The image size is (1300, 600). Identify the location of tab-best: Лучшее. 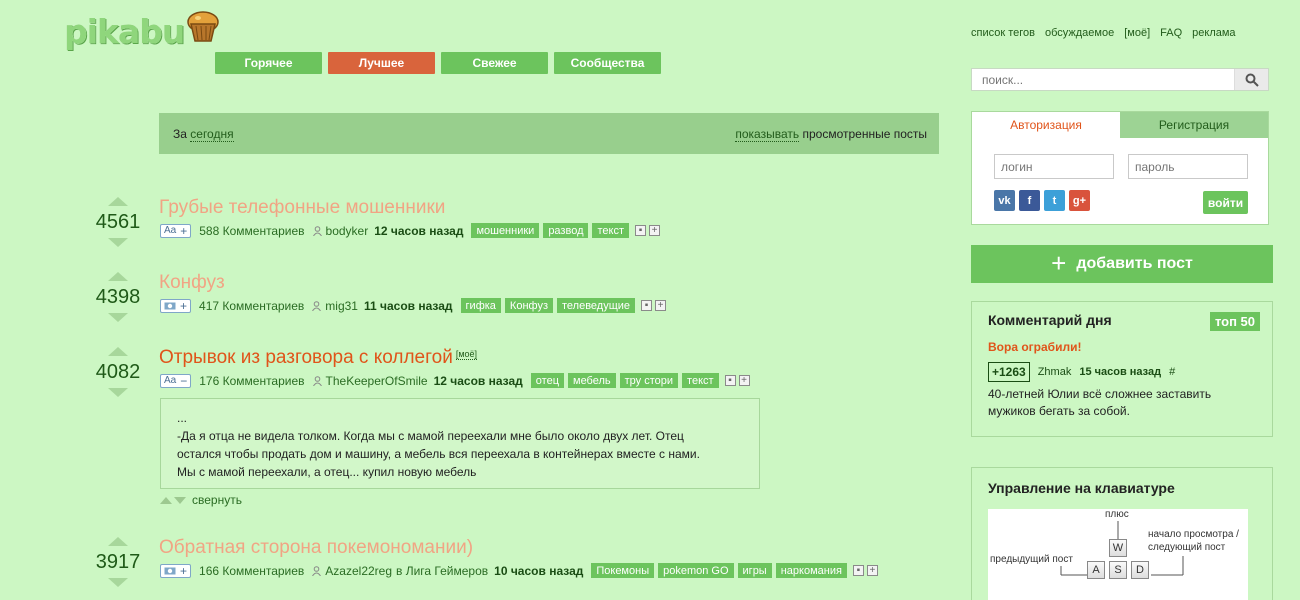
(381, 63).